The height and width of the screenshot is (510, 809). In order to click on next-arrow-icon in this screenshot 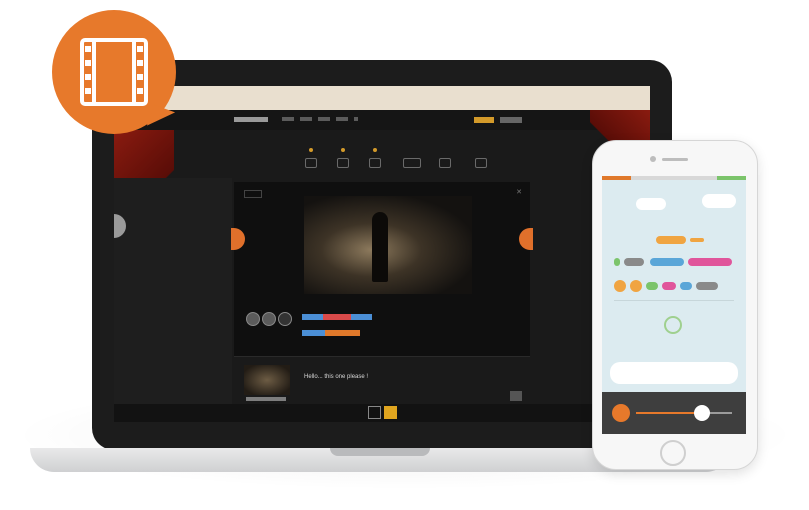, I will do `click(526, 239)`.